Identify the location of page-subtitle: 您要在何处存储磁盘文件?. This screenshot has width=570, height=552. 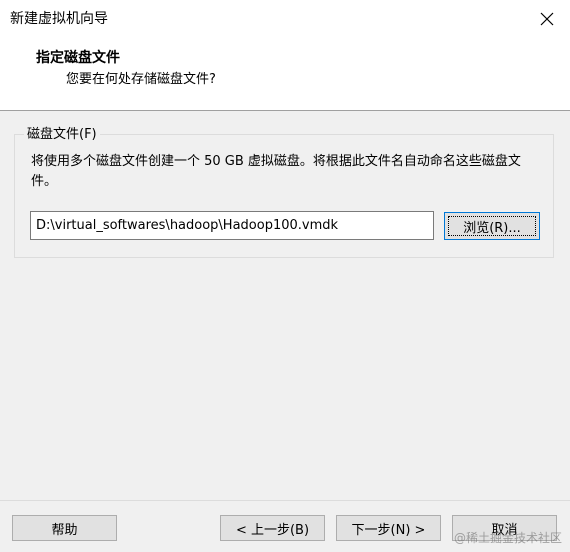
(141, 79).